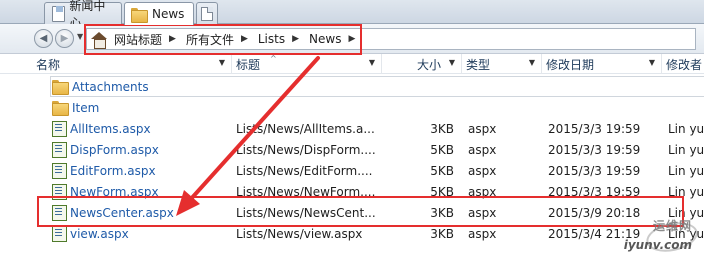 The image size is (704, 259). What do you see at coordinates (352, 86) in the screenshot?
I see `list-item-folder: Attachments` at bounding box center [352, 86].